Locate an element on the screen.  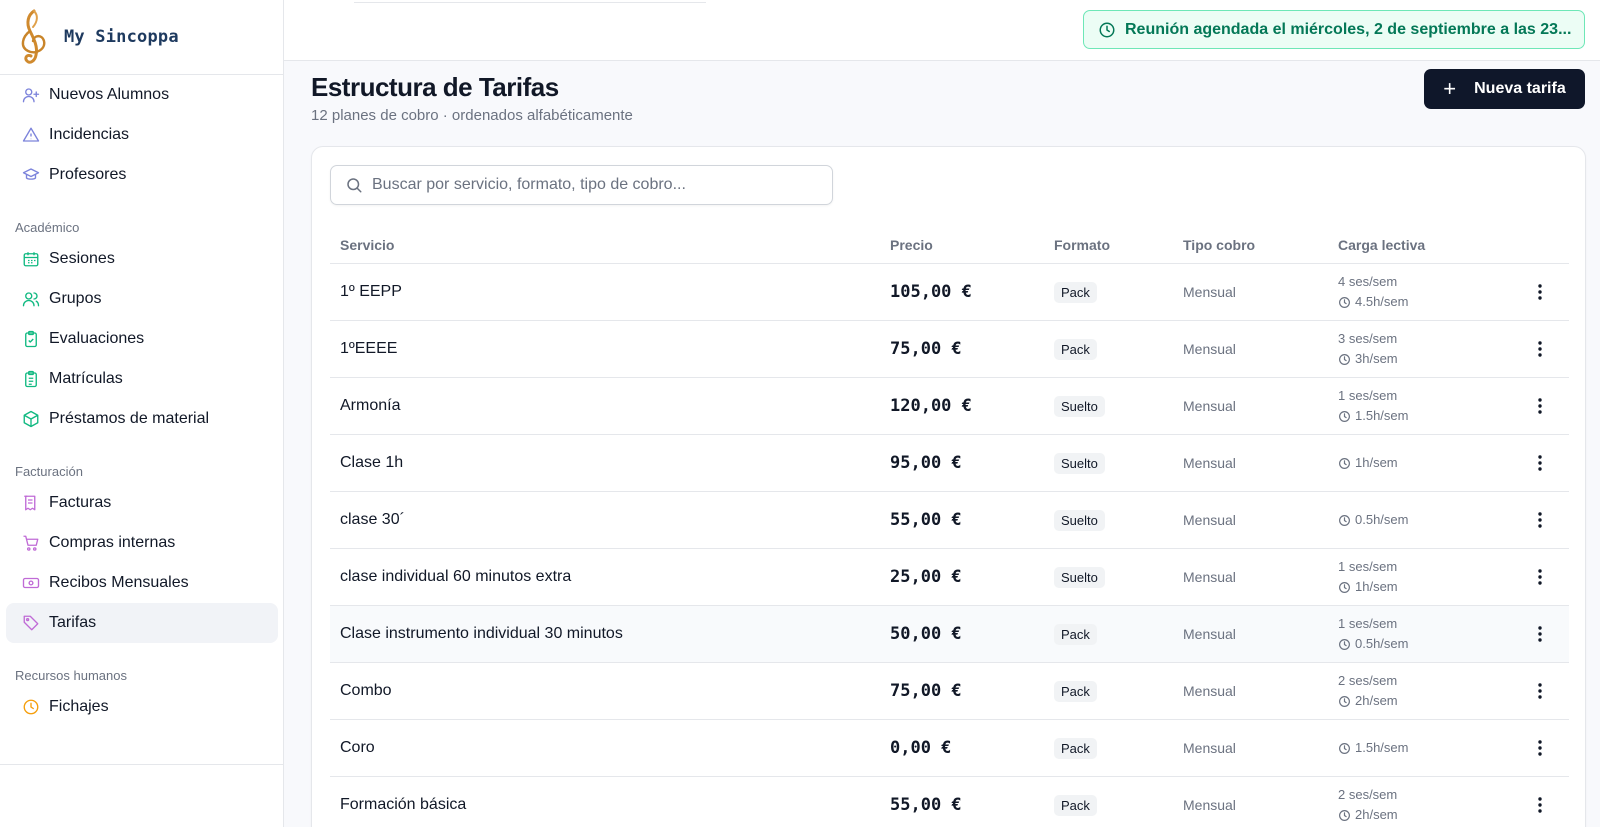
col-precio: Precio is located at coordinates (911, 245).